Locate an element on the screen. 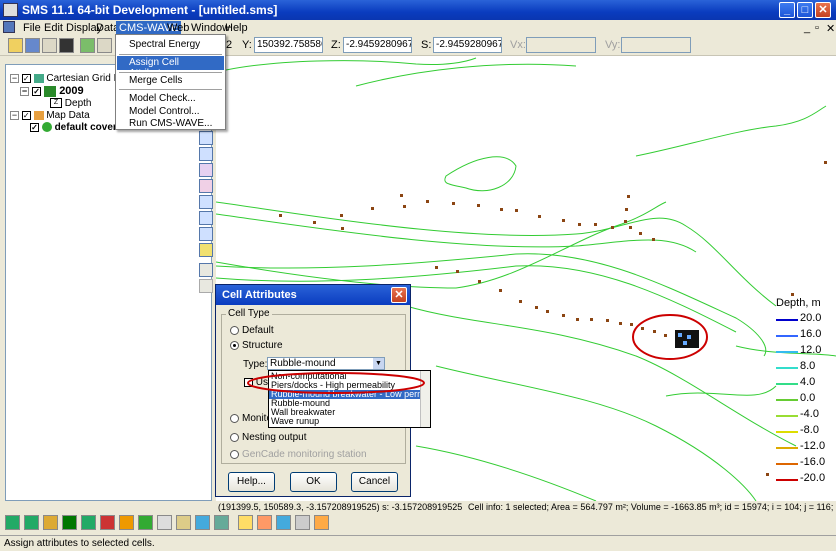 This screenshot has height=551, width=836. legend-label: 8.0 is located at coordinates (808, 366).